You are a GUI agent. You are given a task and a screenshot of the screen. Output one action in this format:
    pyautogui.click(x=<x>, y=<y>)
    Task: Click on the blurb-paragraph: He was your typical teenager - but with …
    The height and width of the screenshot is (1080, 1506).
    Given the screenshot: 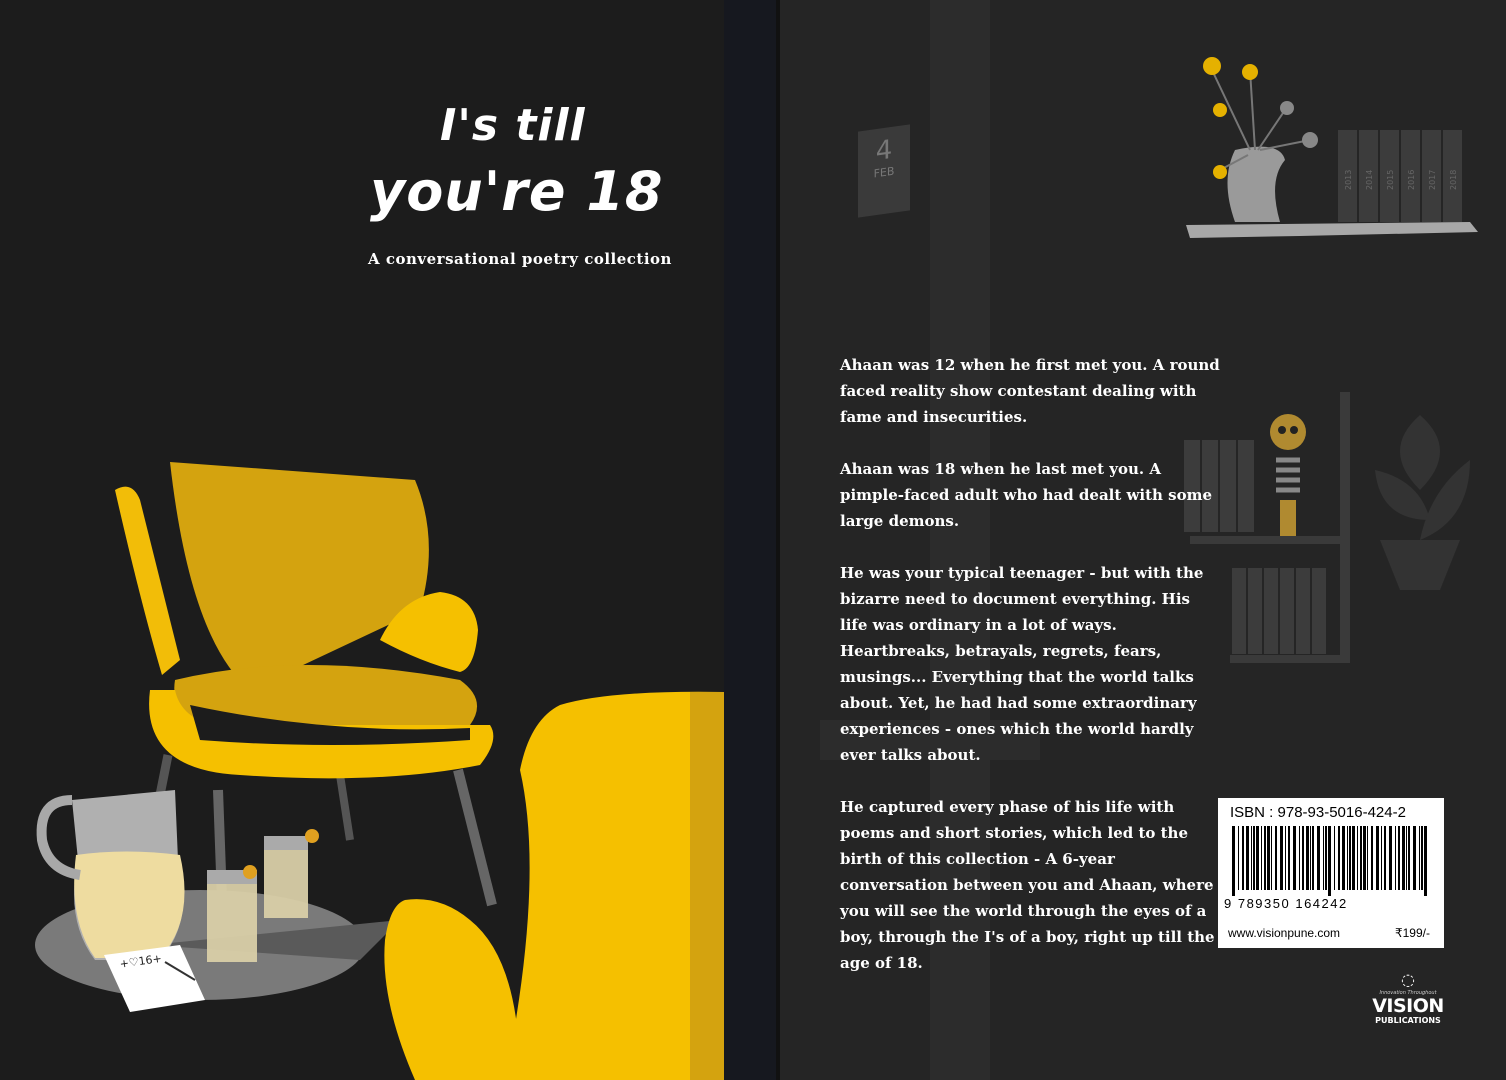 What is the action you would take?
    pyautogui.click(x=1022, y=664)
    